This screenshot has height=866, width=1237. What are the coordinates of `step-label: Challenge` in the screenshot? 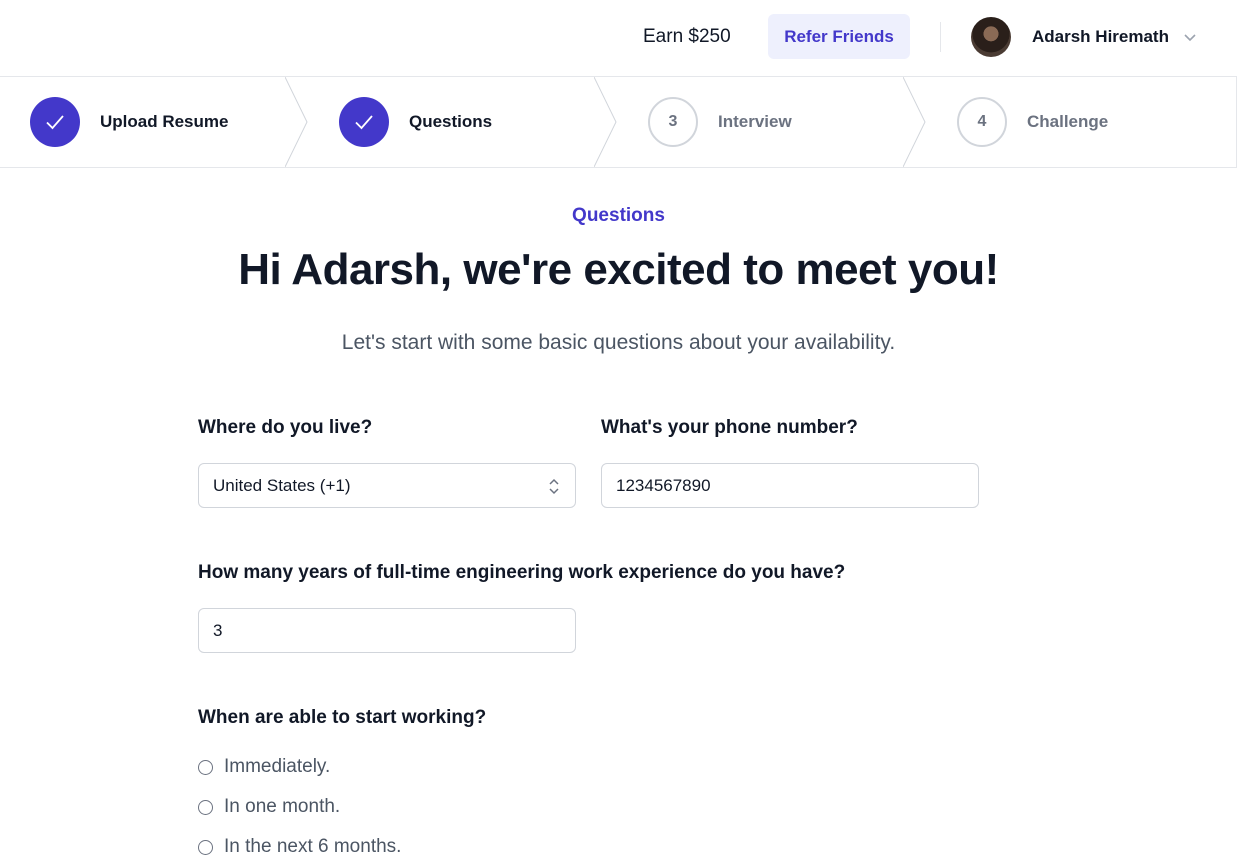 It's located at (1068, 121).